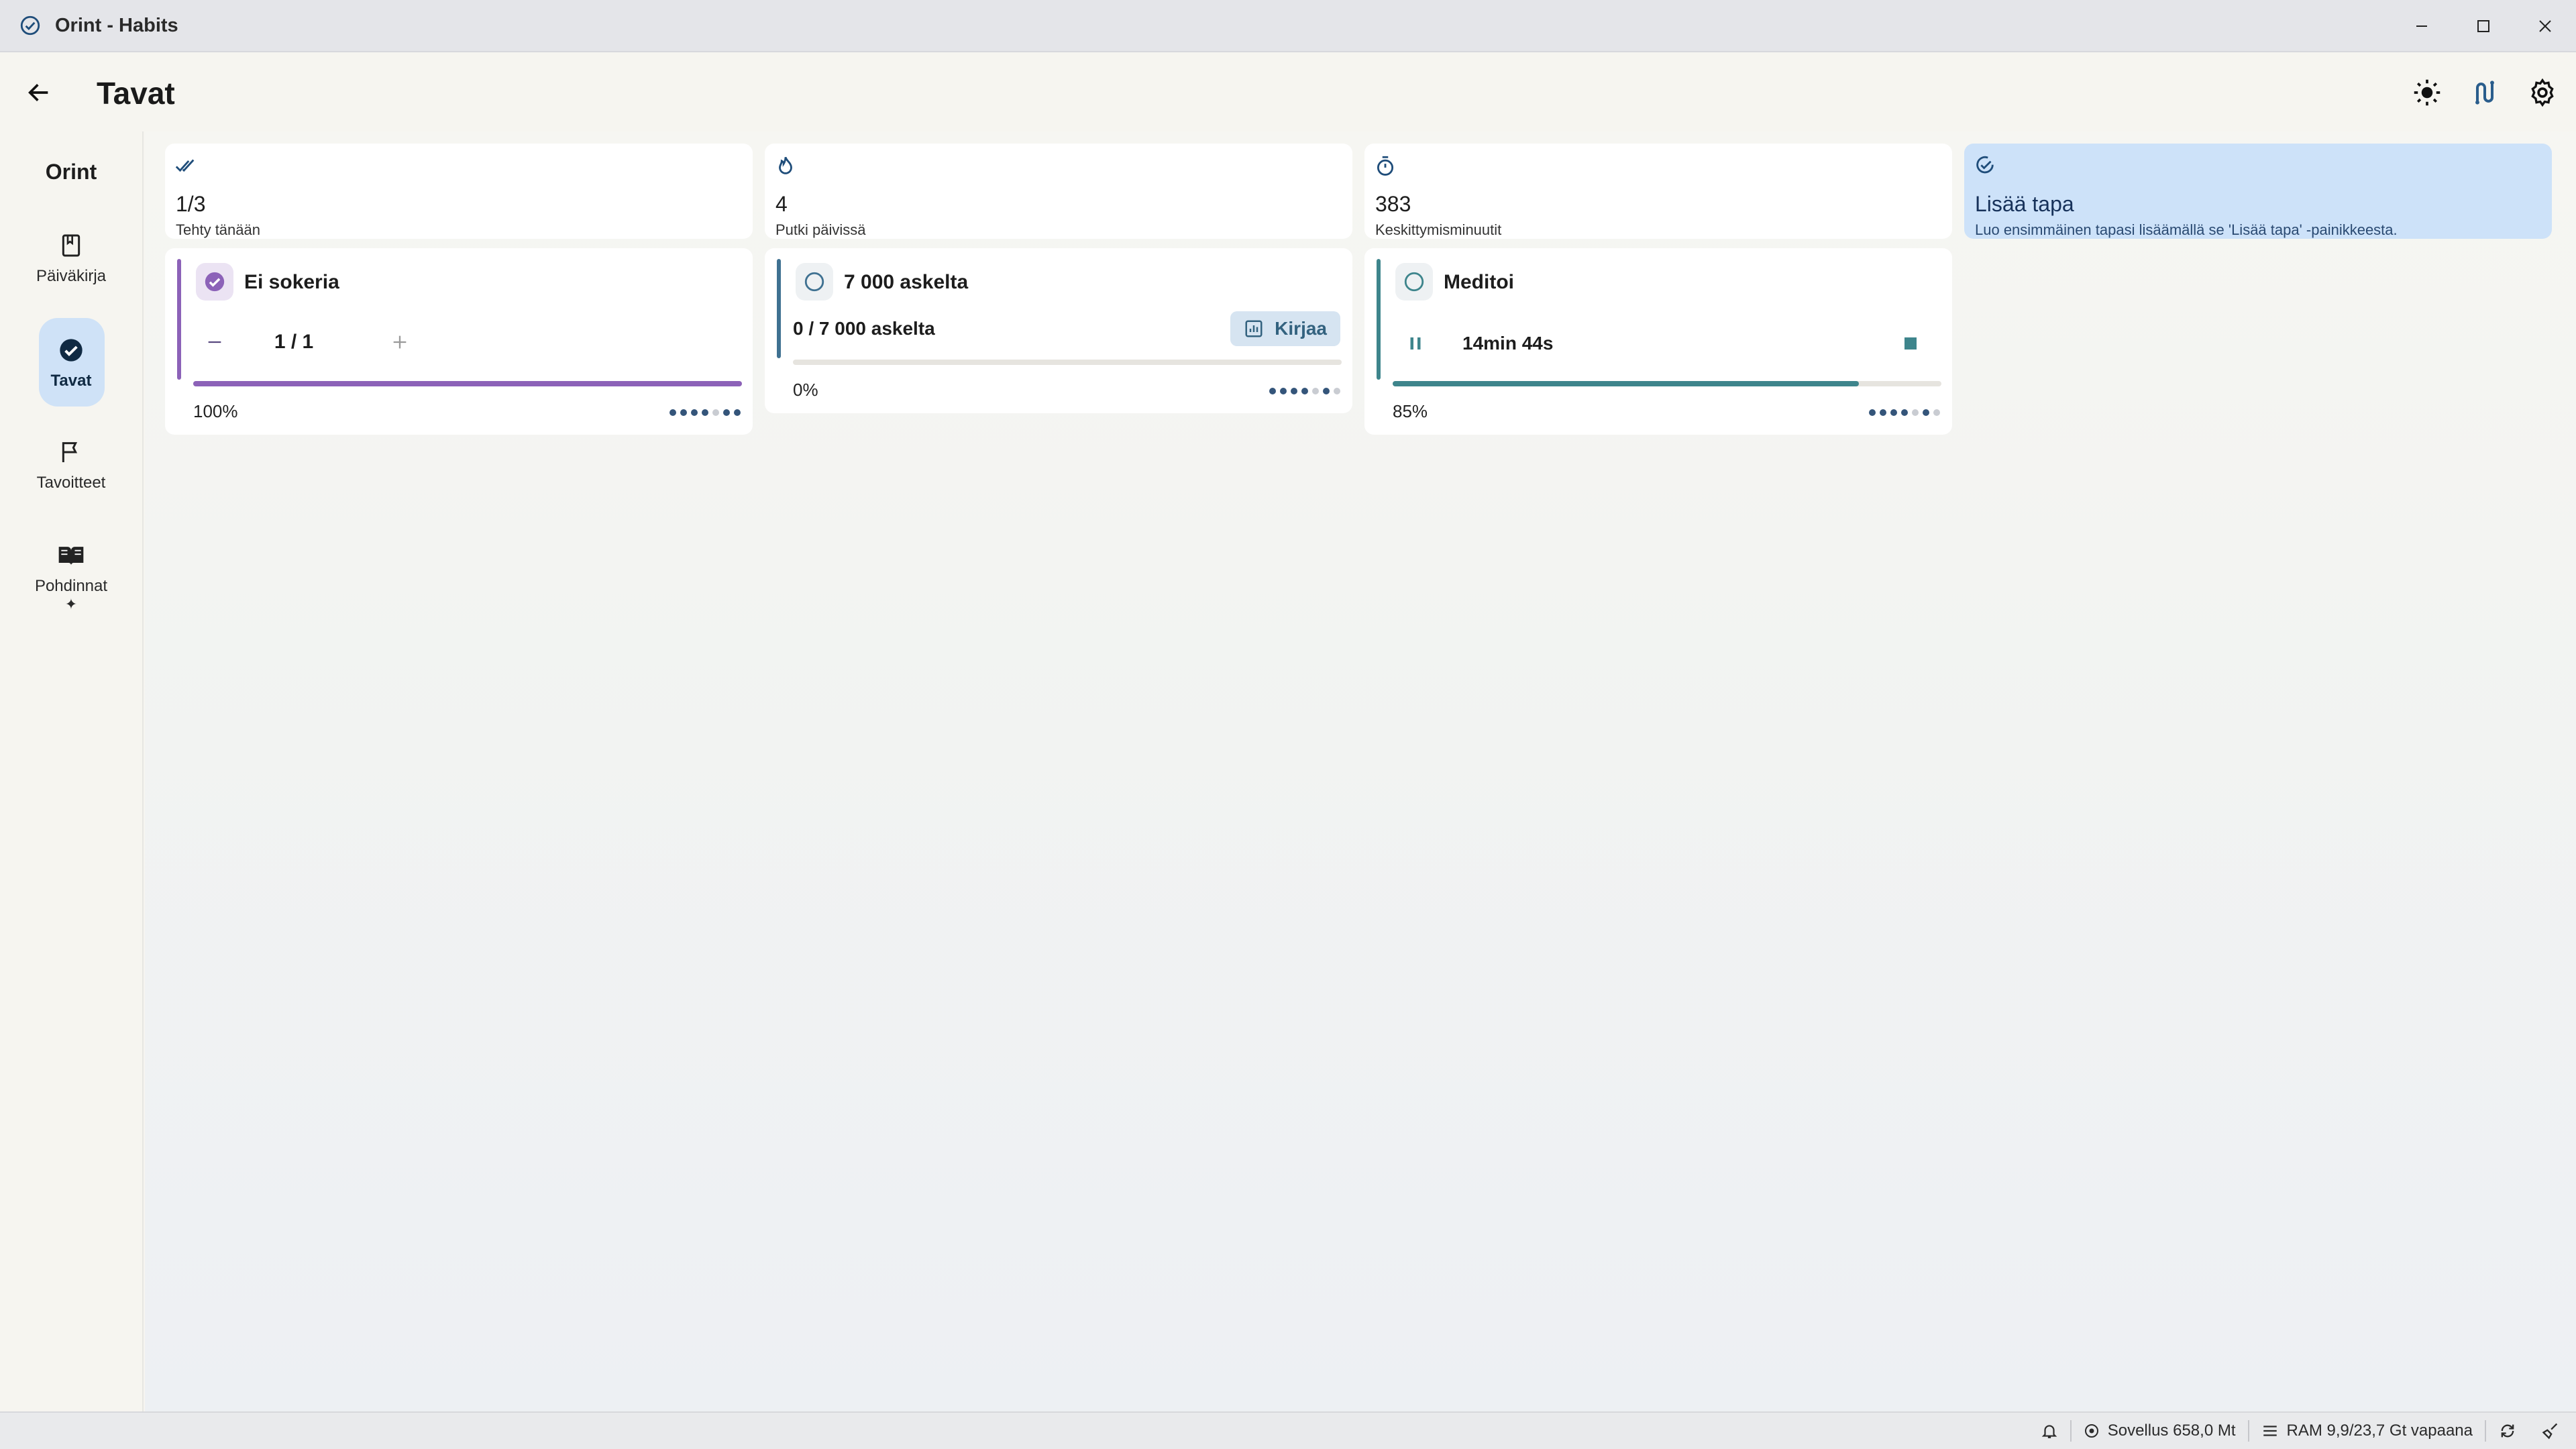 The image size is (2576, 1449). I want to click on sidebar-item-pohdinnat: Pohdinnat ✦, so click(71, 575).